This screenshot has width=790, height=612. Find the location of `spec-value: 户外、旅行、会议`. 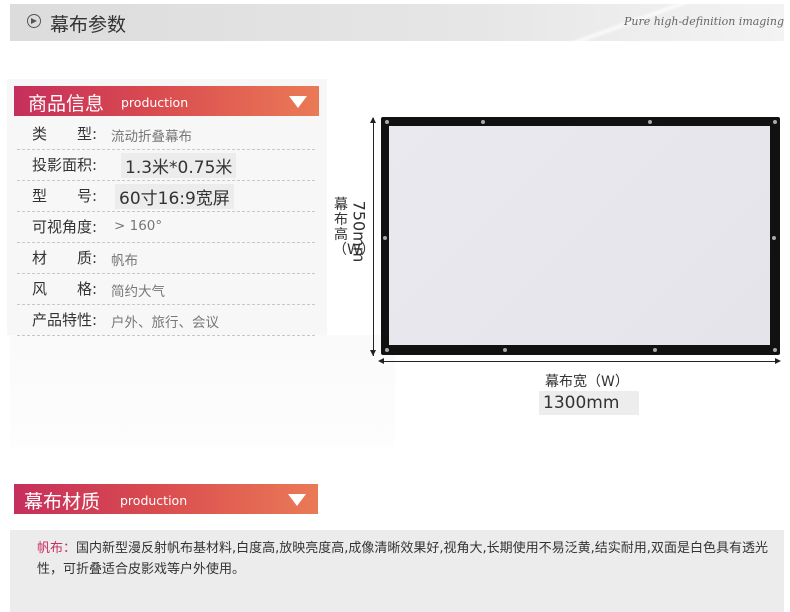

spec-value: 户外、旅行、会议 is located at coordinates (165, 323).